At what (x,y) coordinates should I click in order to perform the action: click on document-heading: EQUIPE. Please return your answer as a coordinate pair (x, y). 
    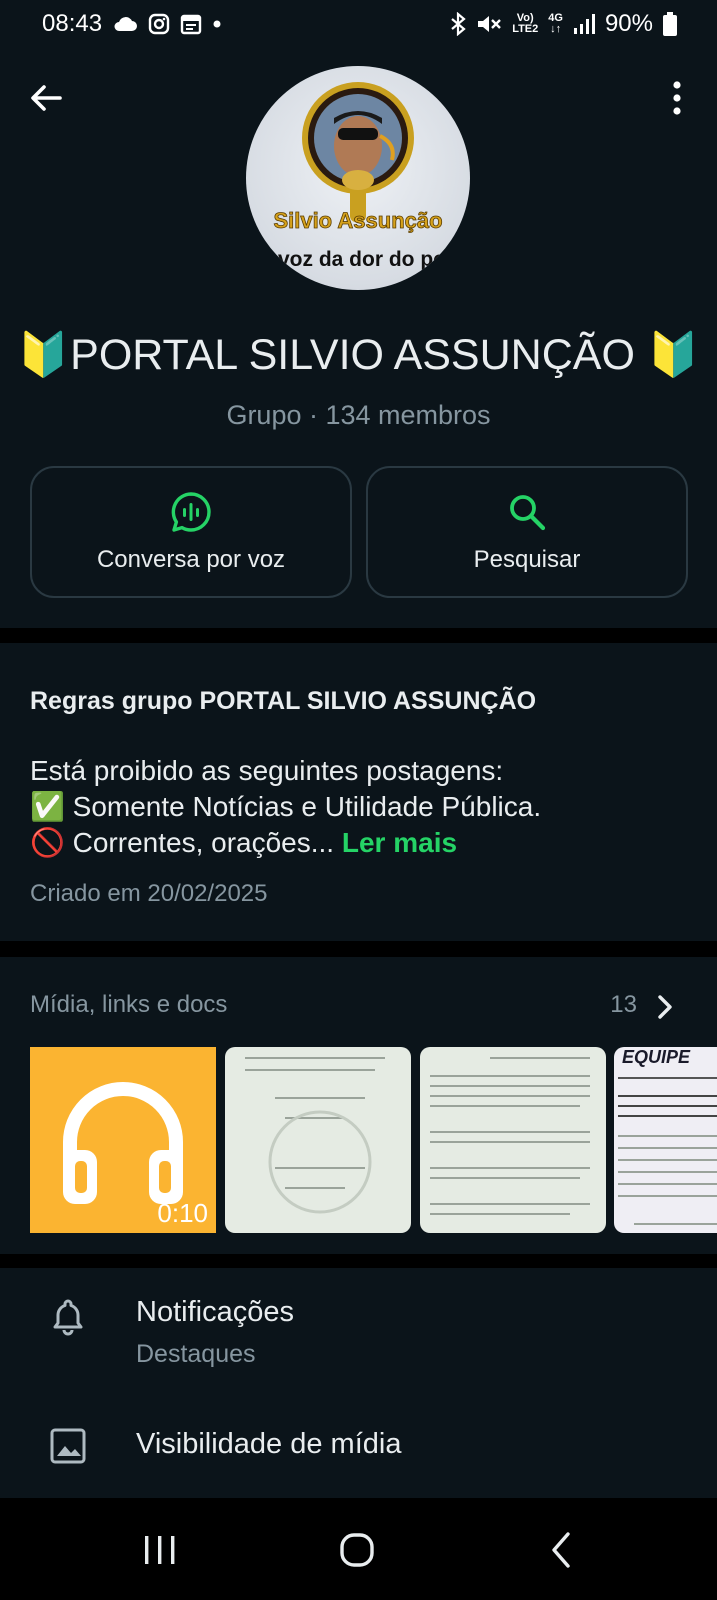
    Looking at the image, I should click on (656, 1057).